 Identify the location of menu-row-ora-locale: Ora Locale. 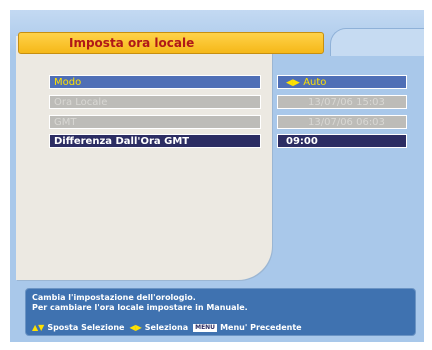
(155, 102).